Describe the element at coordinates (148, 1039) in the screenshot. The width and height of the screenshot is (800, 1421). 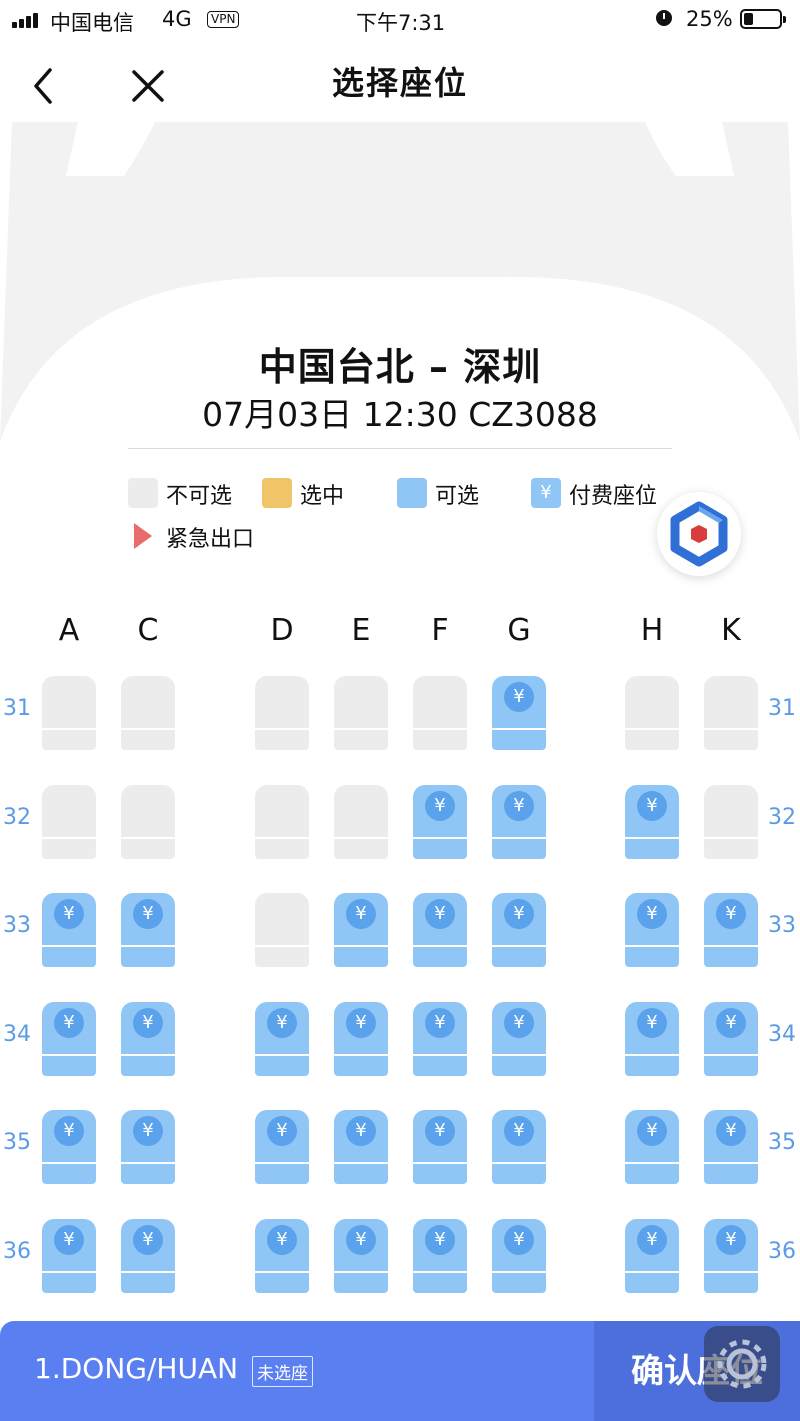
I see `seat-34c: ¥` at that location.